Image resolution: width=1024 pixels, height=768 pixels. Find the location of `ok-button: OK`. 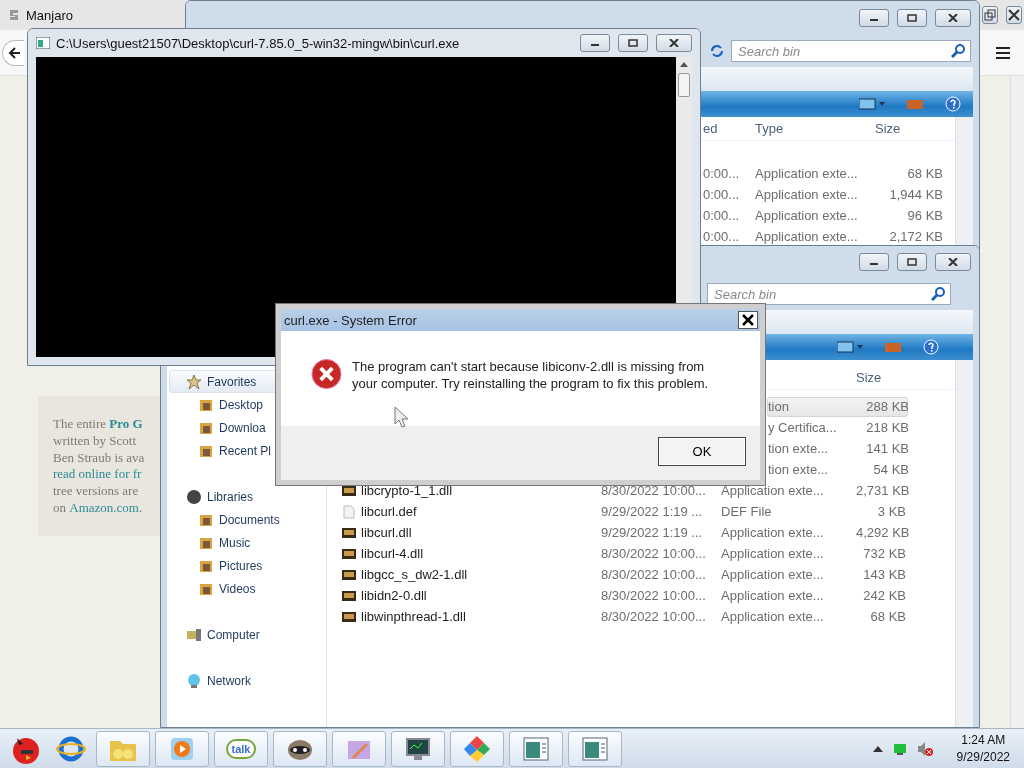

ok-button: OK is located at coordinates (702, 451).